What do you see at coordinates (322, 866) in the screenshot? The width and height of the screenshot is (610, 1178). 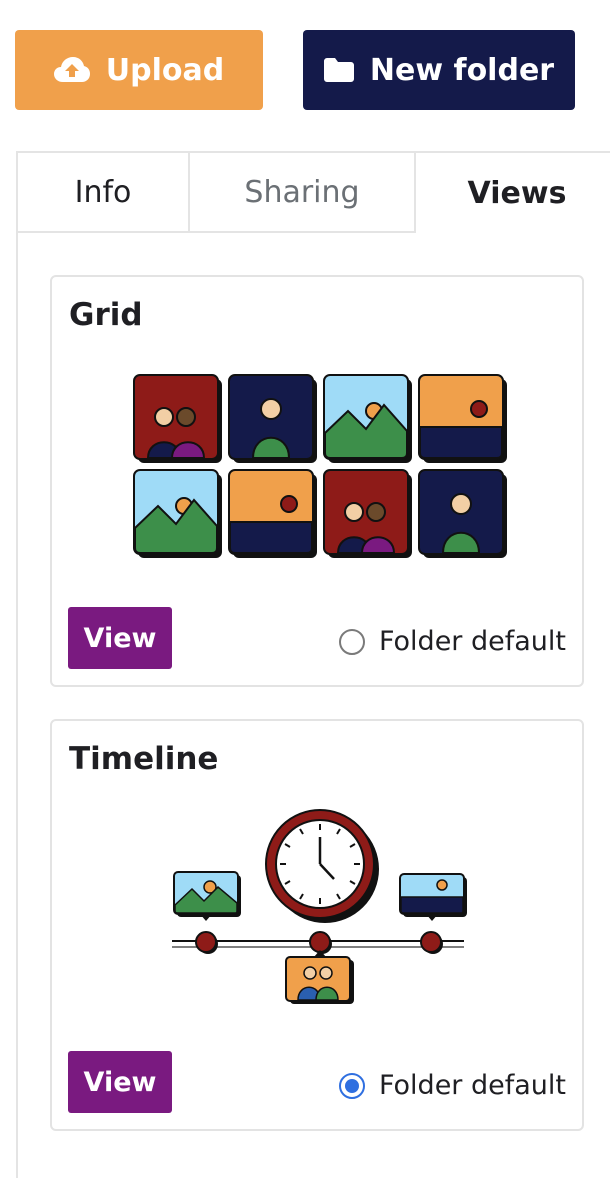 I see `clock-icon` at bounding box center [322, 866].